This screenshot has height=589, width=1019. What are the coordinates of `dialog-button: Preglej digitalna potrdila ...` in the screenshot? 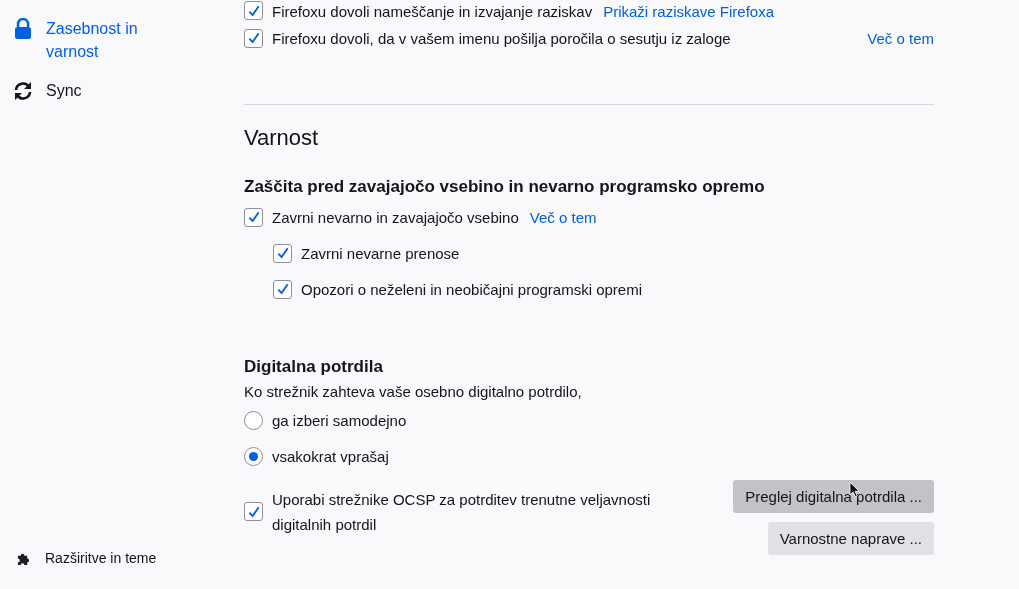 It's located at (833, 496).